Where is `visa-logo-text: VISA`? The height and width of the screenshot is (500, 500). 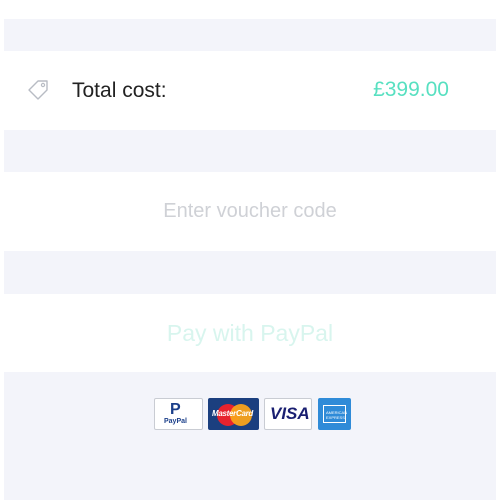 visa-logo-text: VISA is located at coordinates (290, 413).